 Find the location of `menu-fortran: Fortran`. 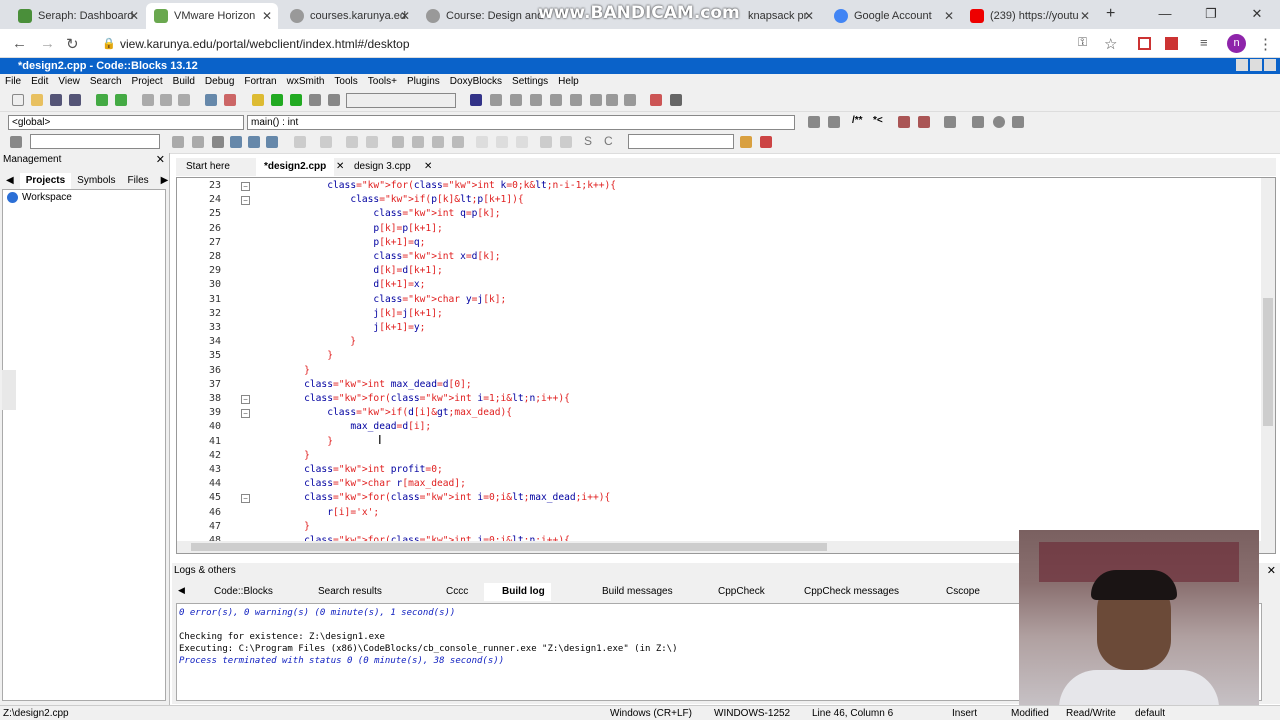

menu-fortran: Fortran is located at coordinates (260, 82).